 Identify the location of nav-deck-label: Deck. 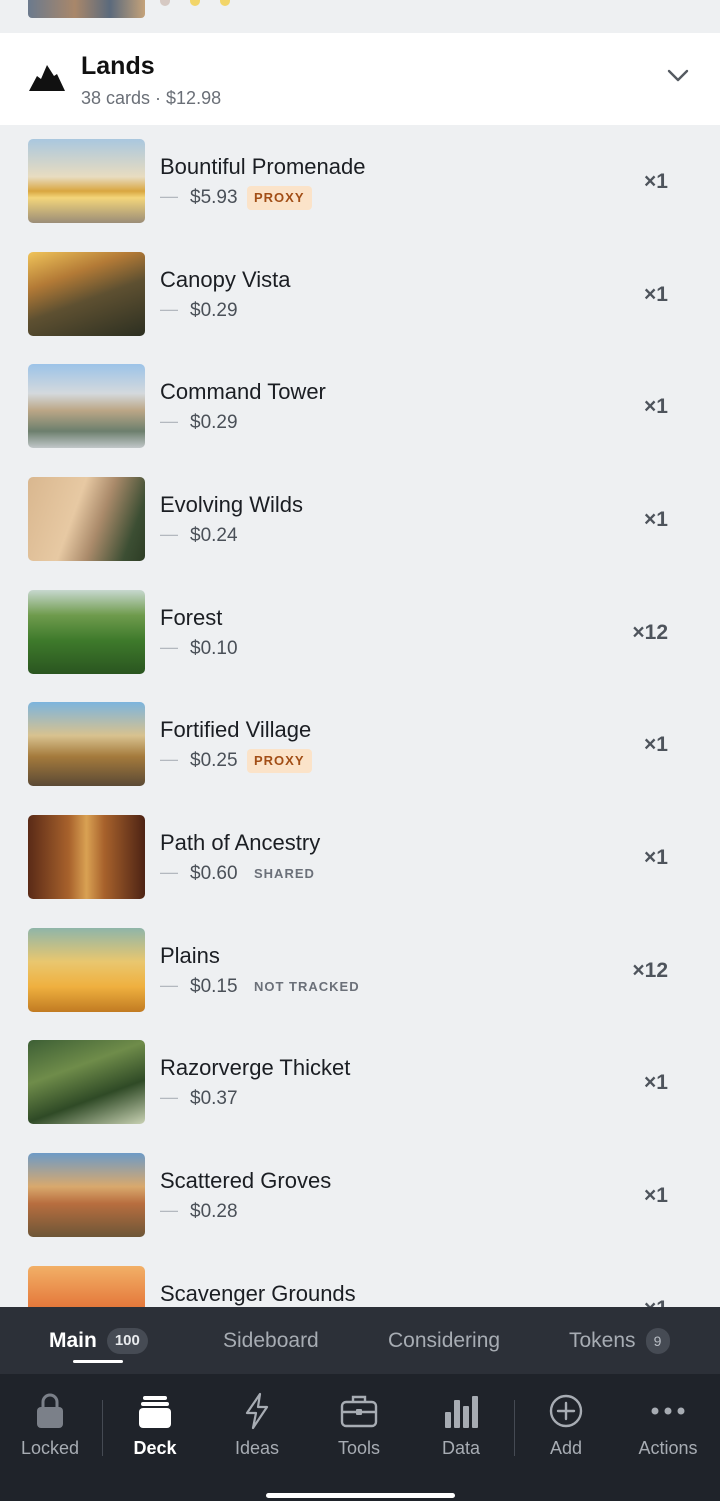
(155, 1448).